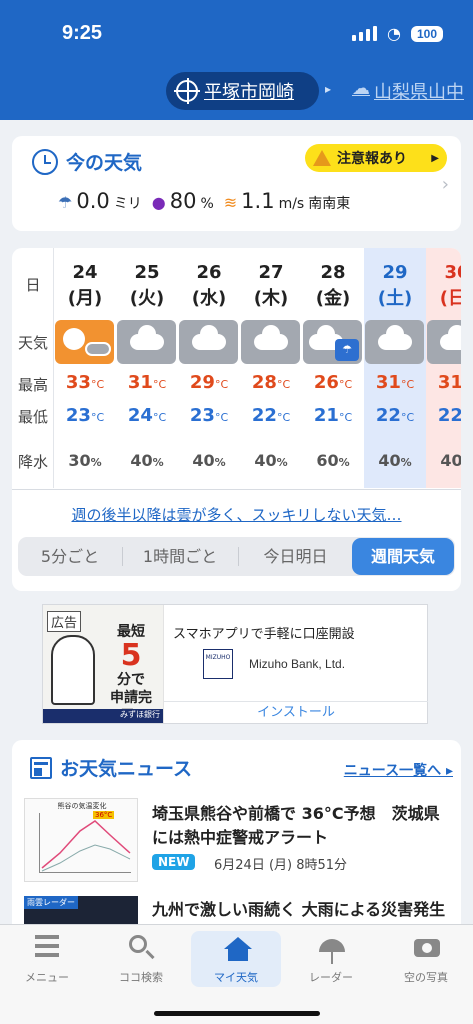  Describe the element at coordinates (85, 368) in the screenshot. I see `forecast-day-column: 24 (月) 33°C 23°C 30%` at that location.